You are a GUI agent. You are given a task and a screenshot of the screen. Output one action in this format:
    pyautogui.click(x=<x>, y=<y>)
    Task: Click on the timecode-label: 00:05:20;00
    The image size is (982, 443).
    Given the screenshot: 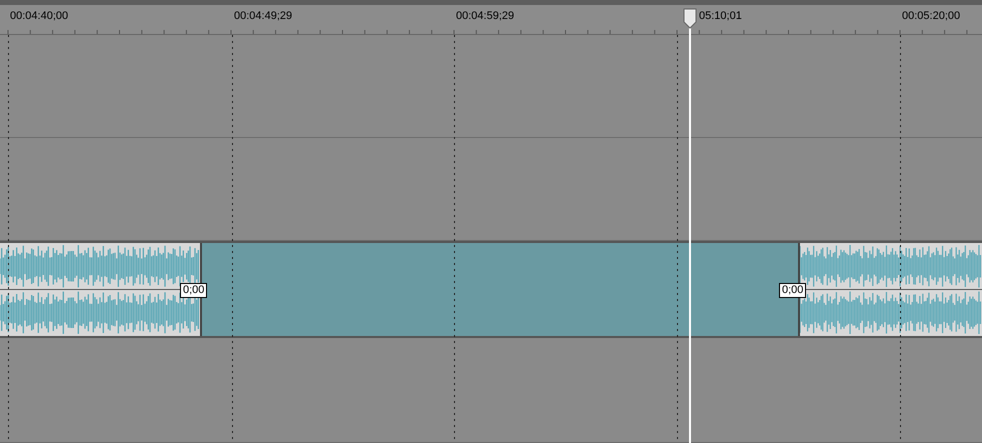 What is the action you would take?
    pyautogui.click(x=931, y=16)
    